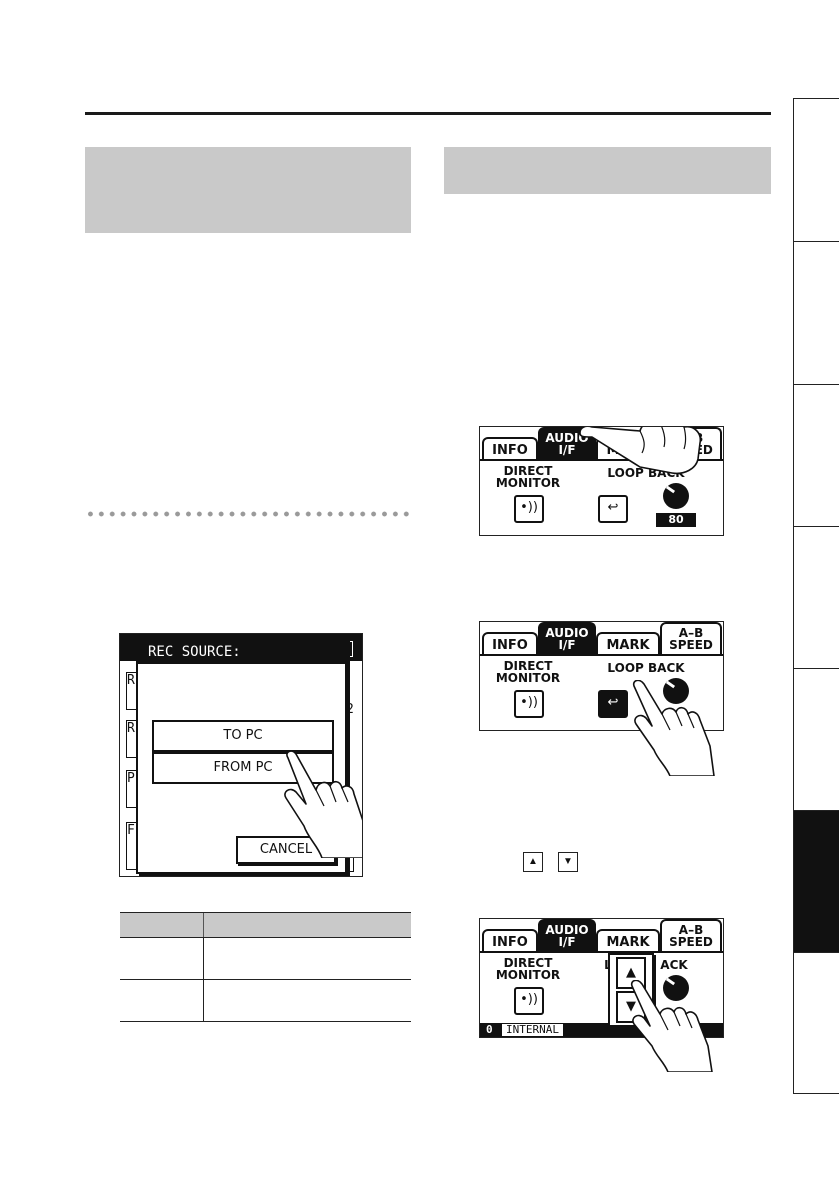 The width and height of the screenshot is (839, 1191). I want to click on dotted-separator, so click(248, 514).